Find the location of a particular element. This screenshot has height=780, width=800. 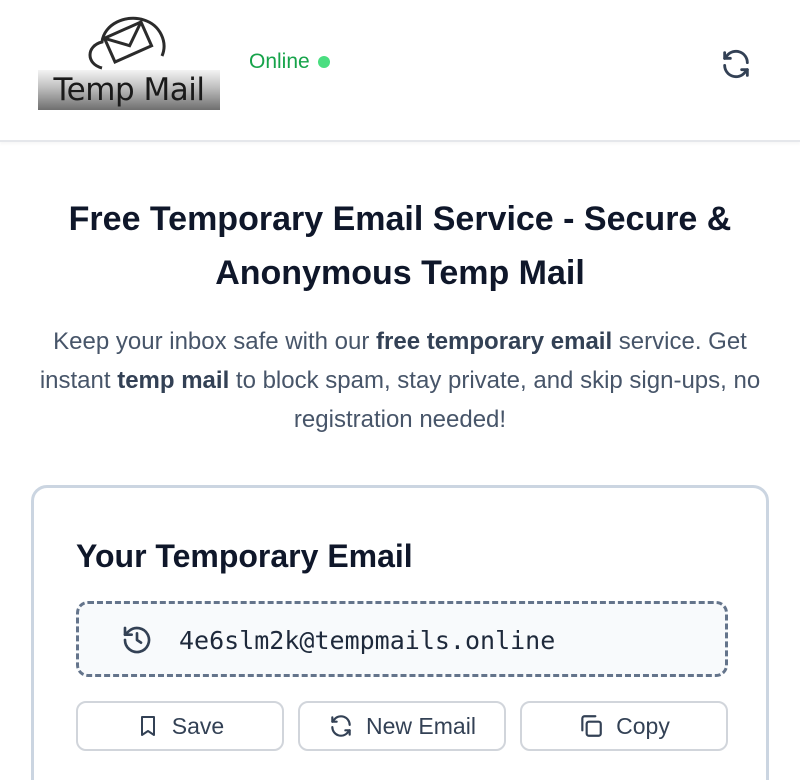

refresh-button is located at coordinates (736, 64).